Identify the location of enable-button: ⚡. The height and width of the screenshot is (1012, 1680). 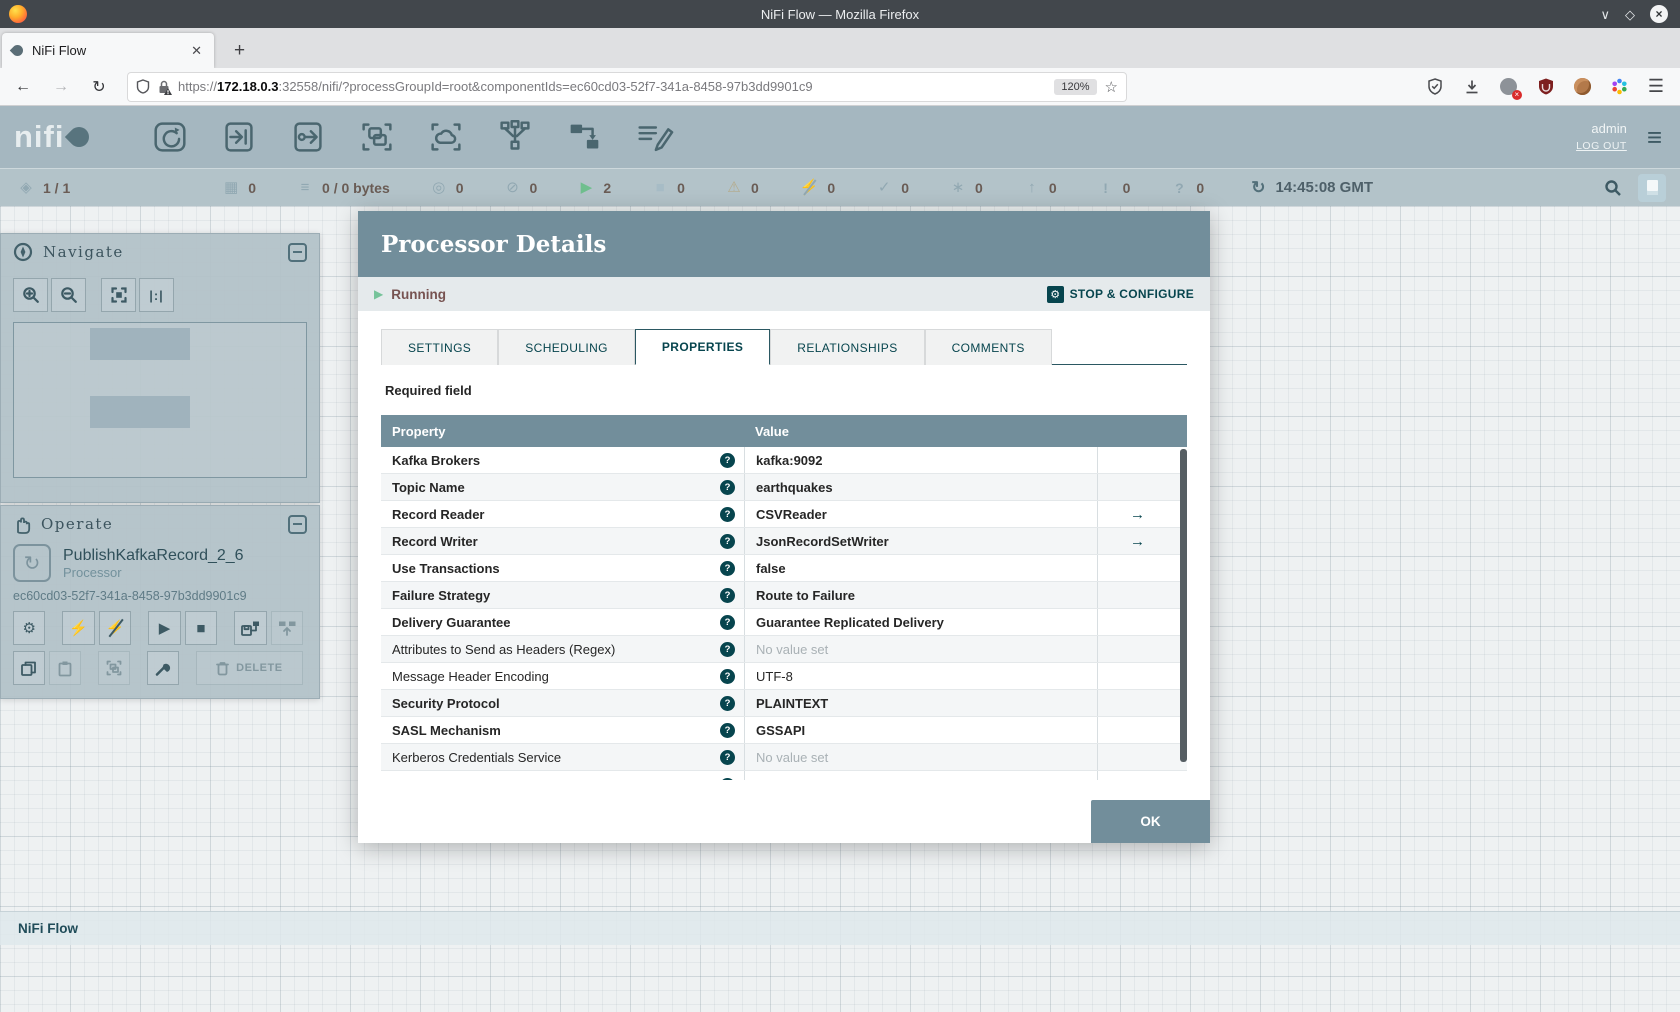
(78, 628).